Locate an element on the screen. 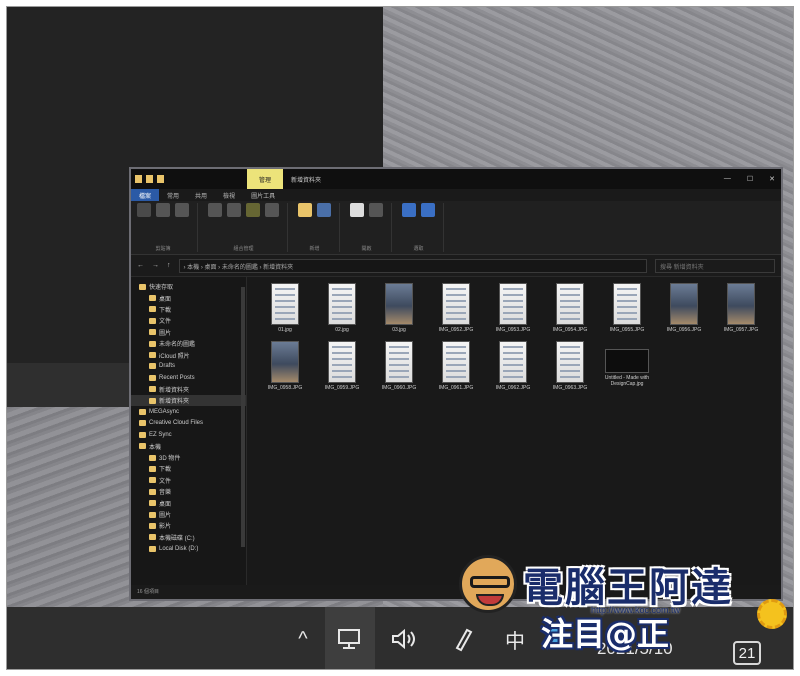 The height and width of the screenshot is (676, 800). nav-item: Local Disk (D:) is located at coordinates (188, 548).